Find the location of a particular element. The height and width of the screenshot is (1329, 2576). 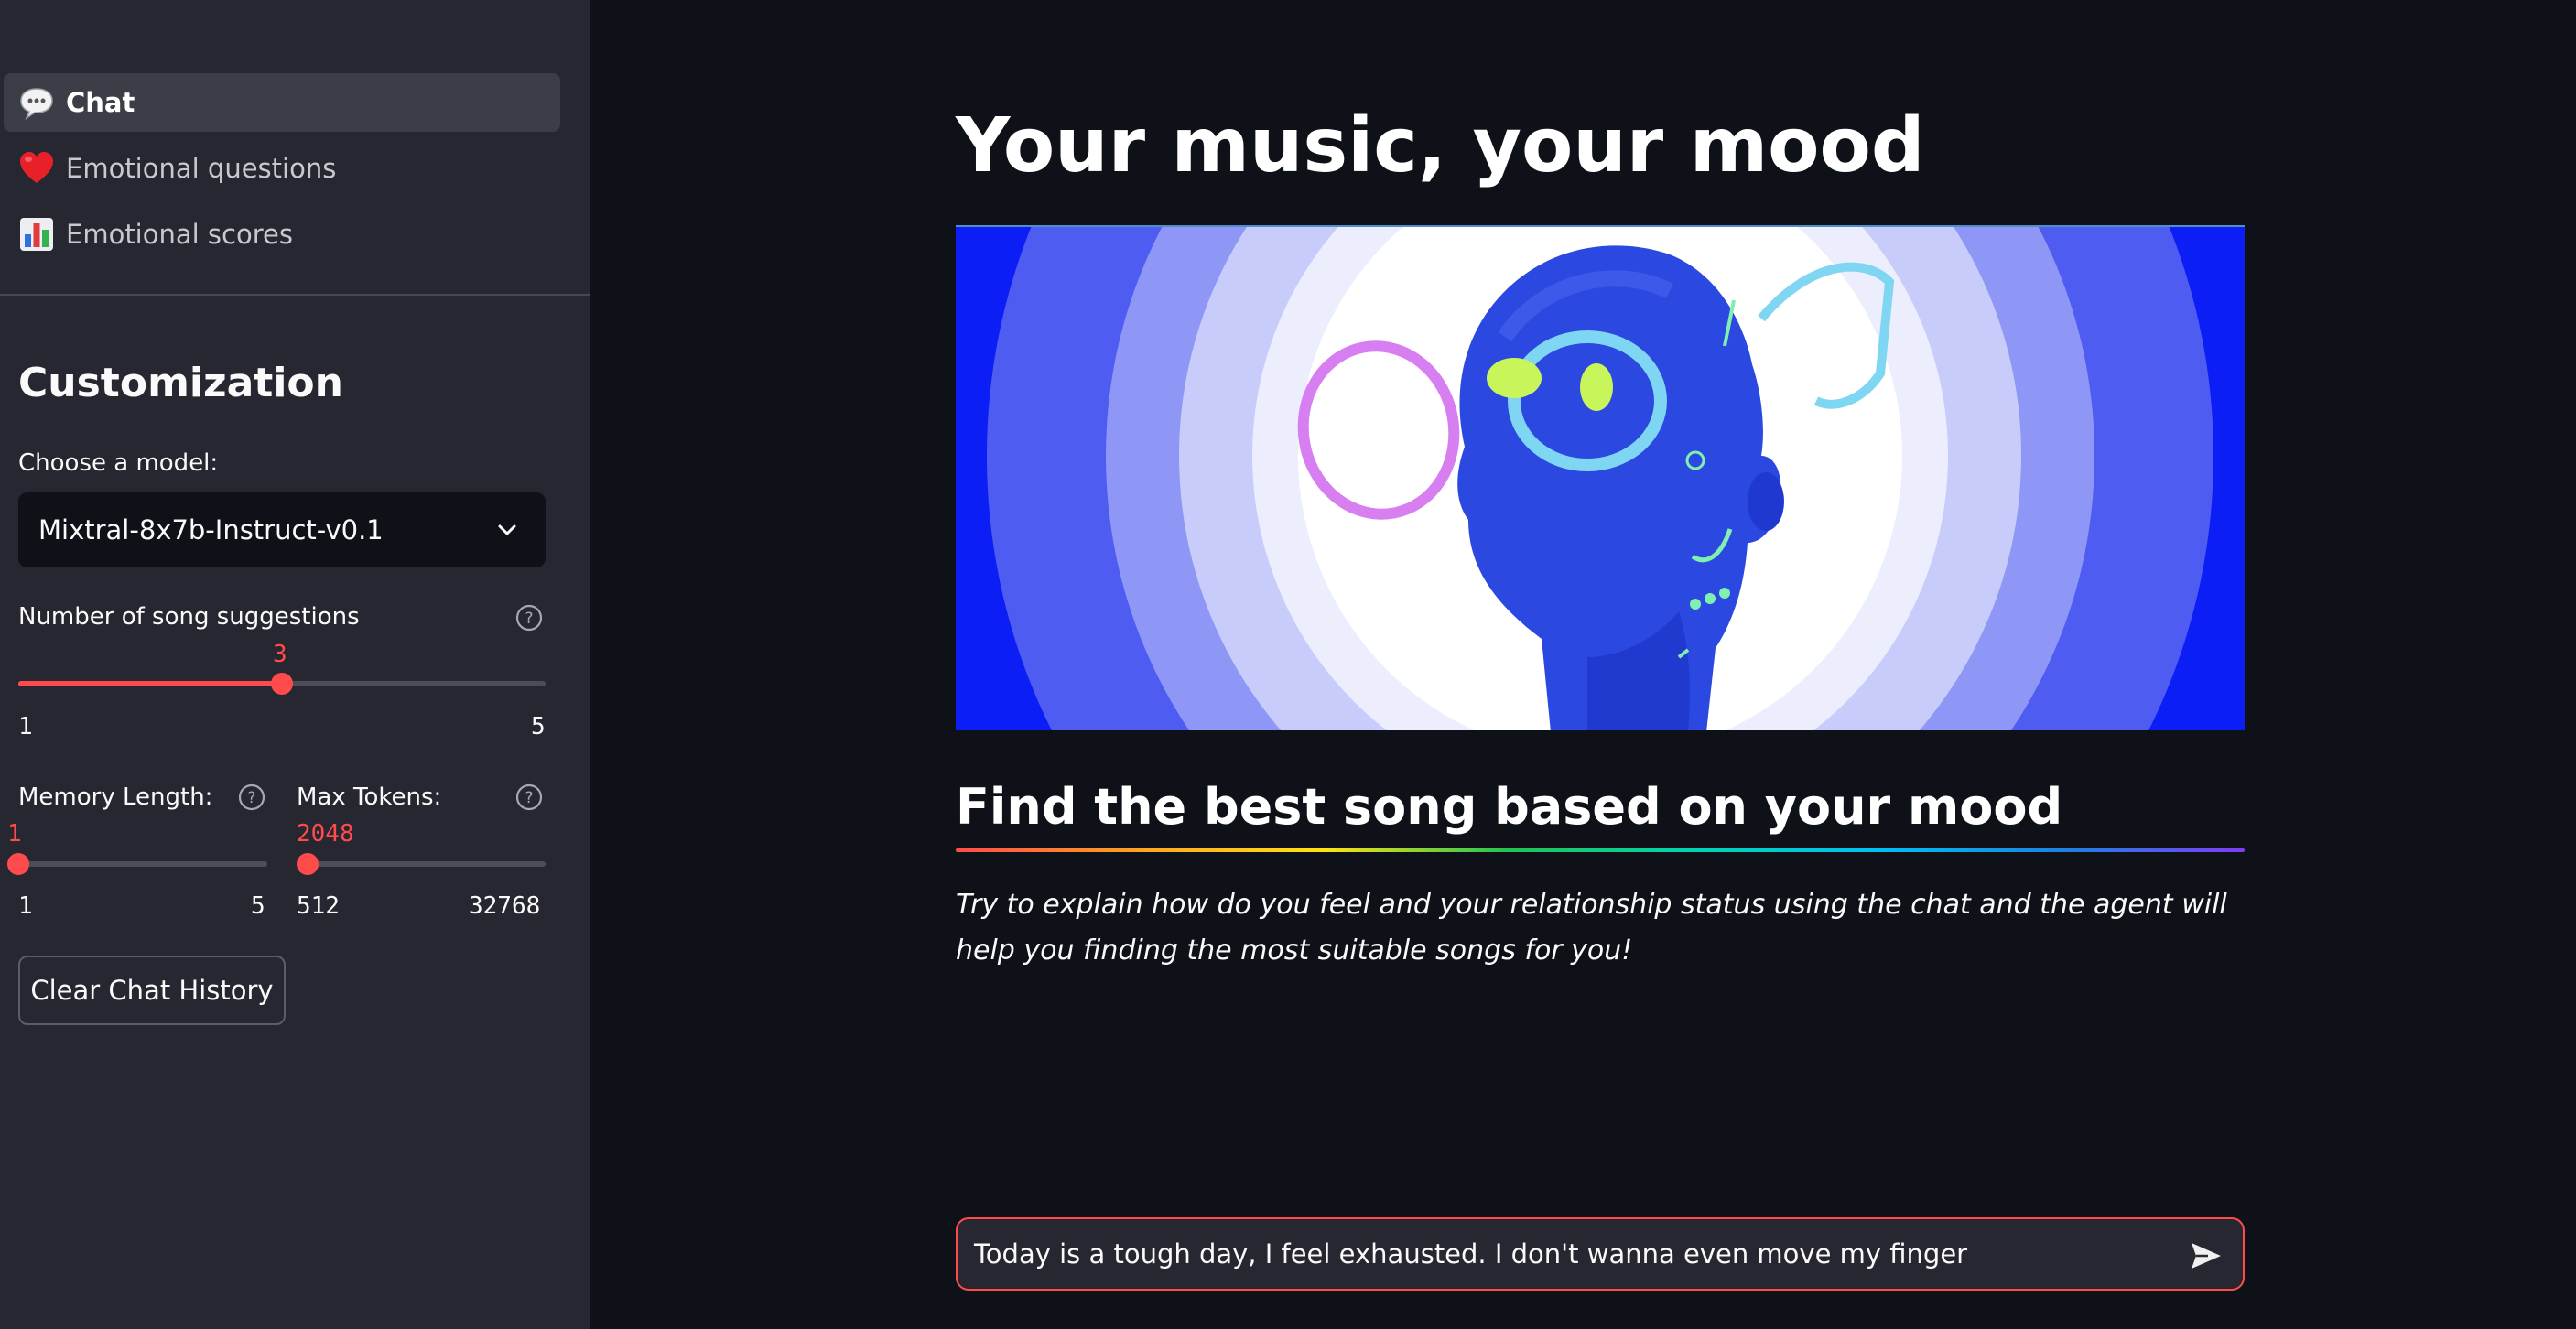

sidebar-item-label: Chat is located at coordinates (101, 102).